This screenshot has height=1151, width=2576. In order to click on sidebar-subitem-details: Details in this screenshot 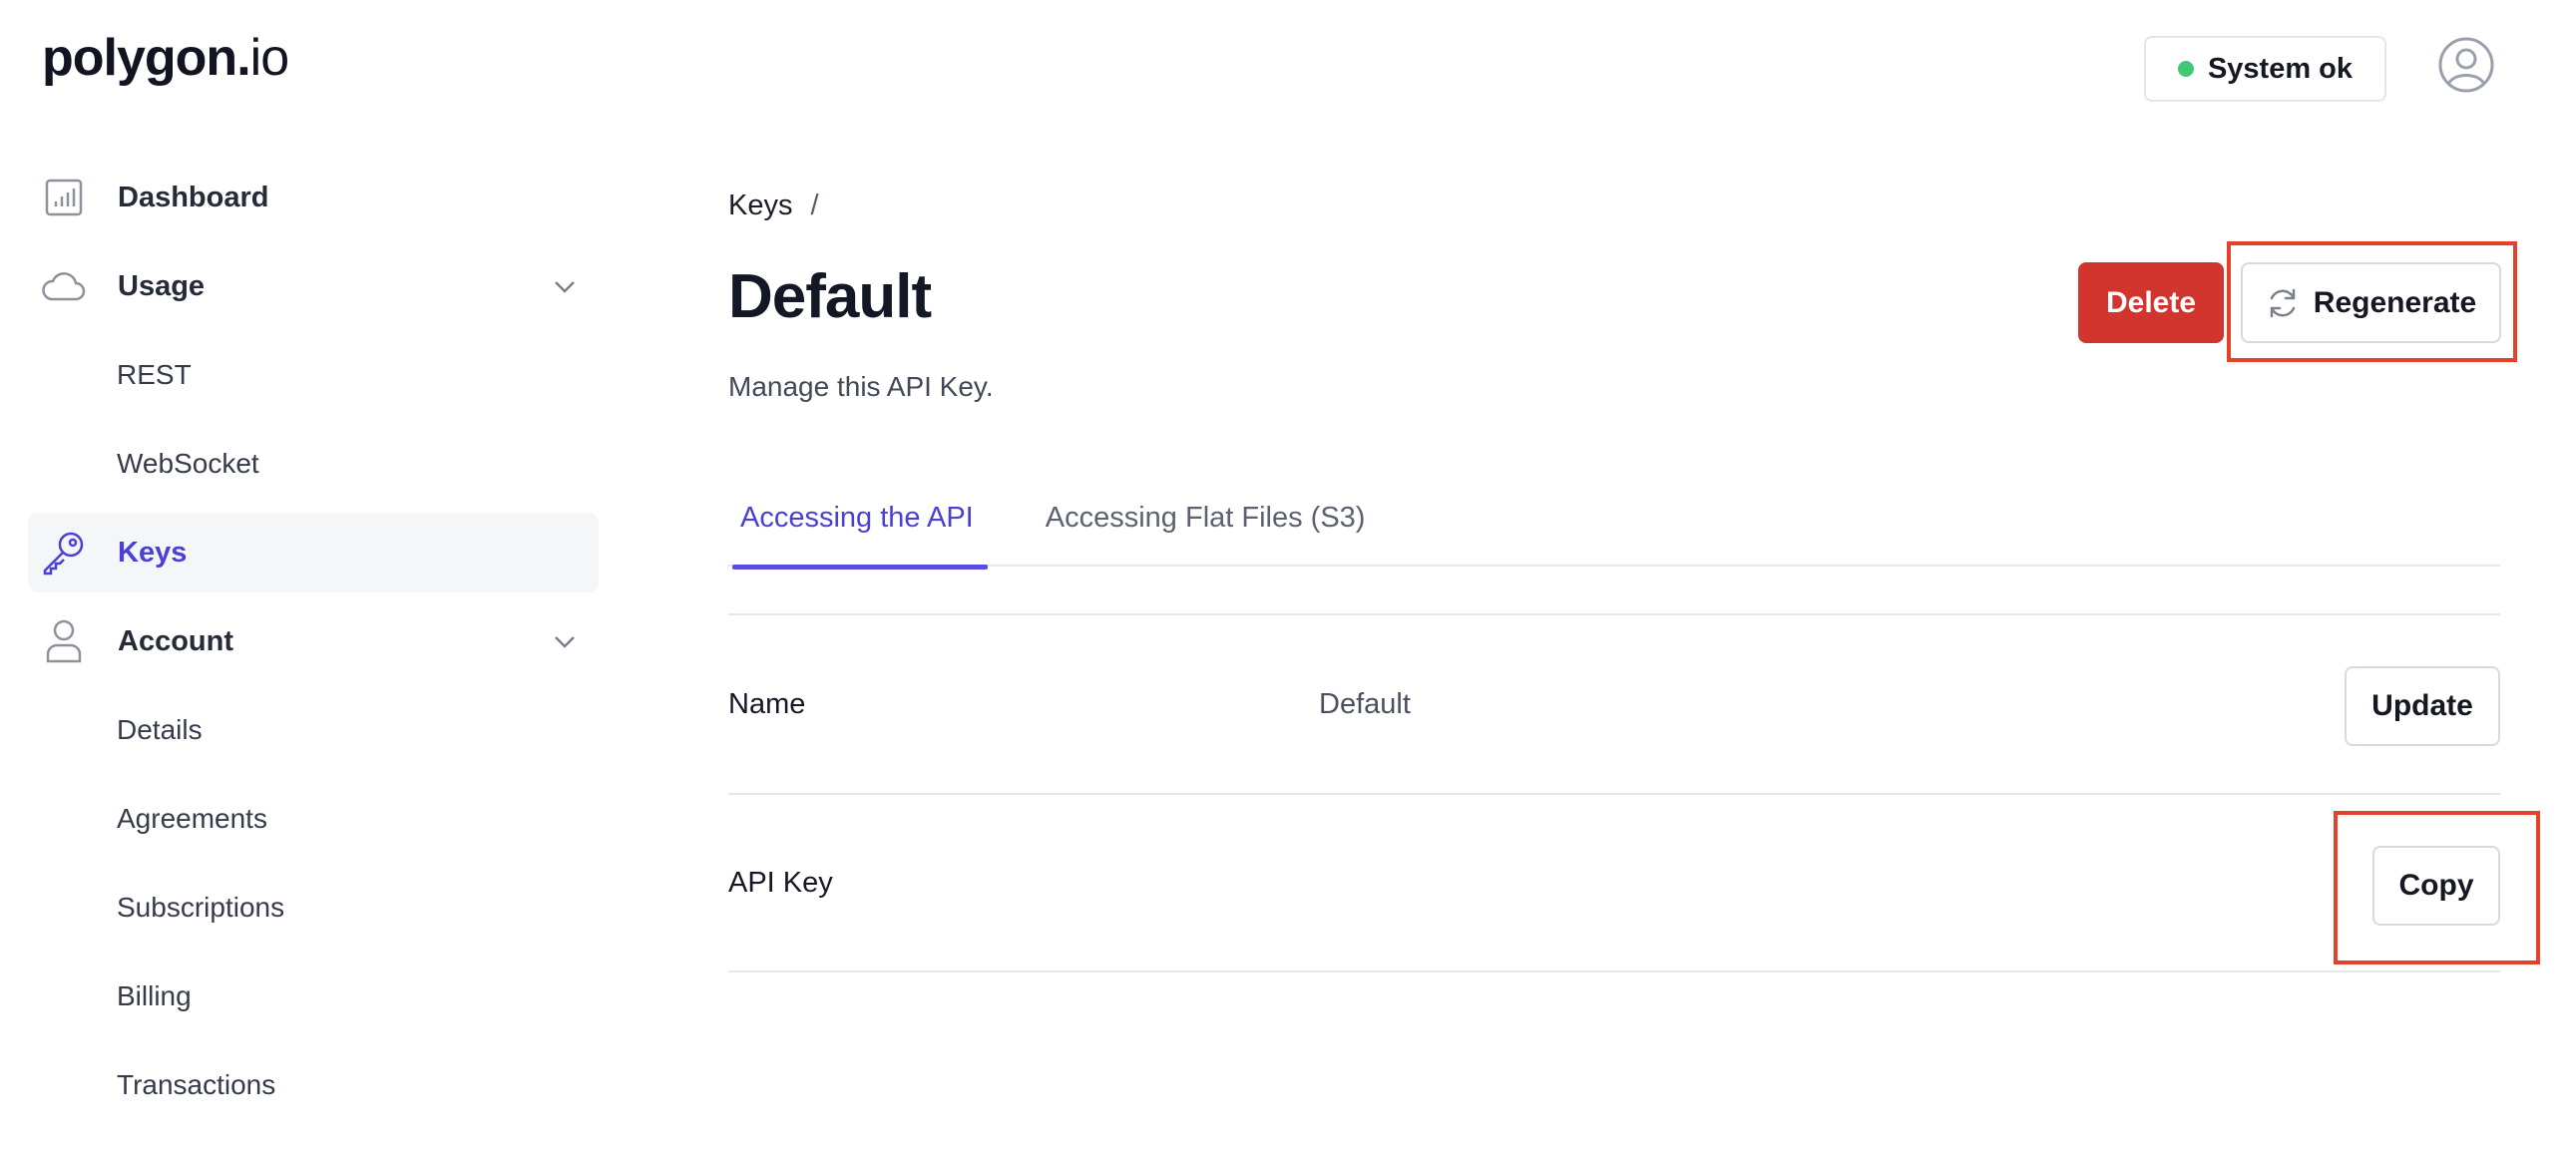, I will do `click(313, 730)`.